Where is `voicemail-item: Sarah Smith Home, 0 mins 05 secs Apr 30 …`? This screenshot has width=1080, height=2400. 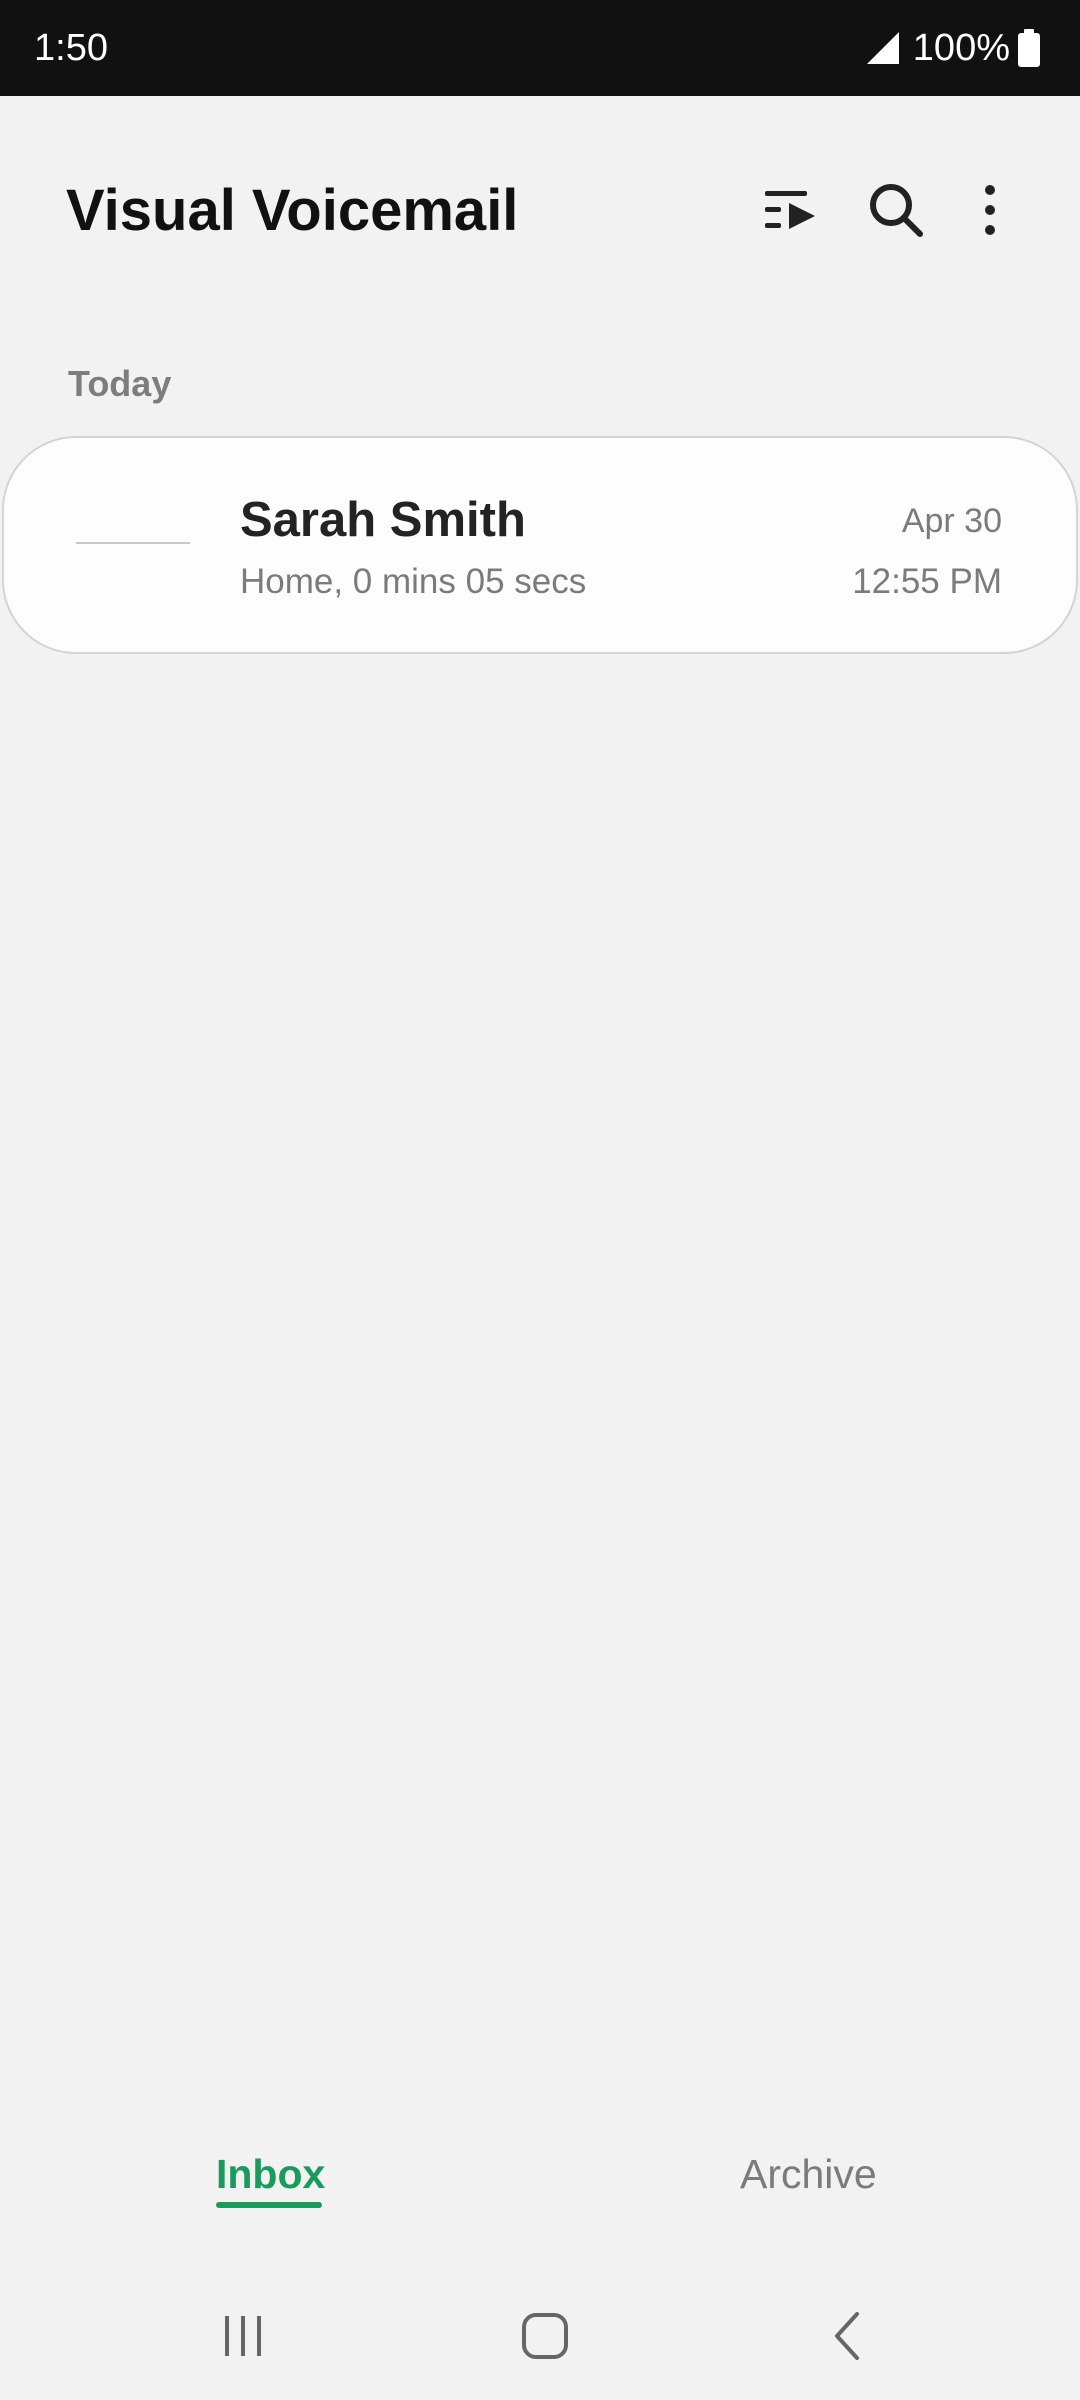
voicemail-item: Sarah Smith Home, 0 mins 05 secs Apr 30 … is located at coordinates (540, 545).